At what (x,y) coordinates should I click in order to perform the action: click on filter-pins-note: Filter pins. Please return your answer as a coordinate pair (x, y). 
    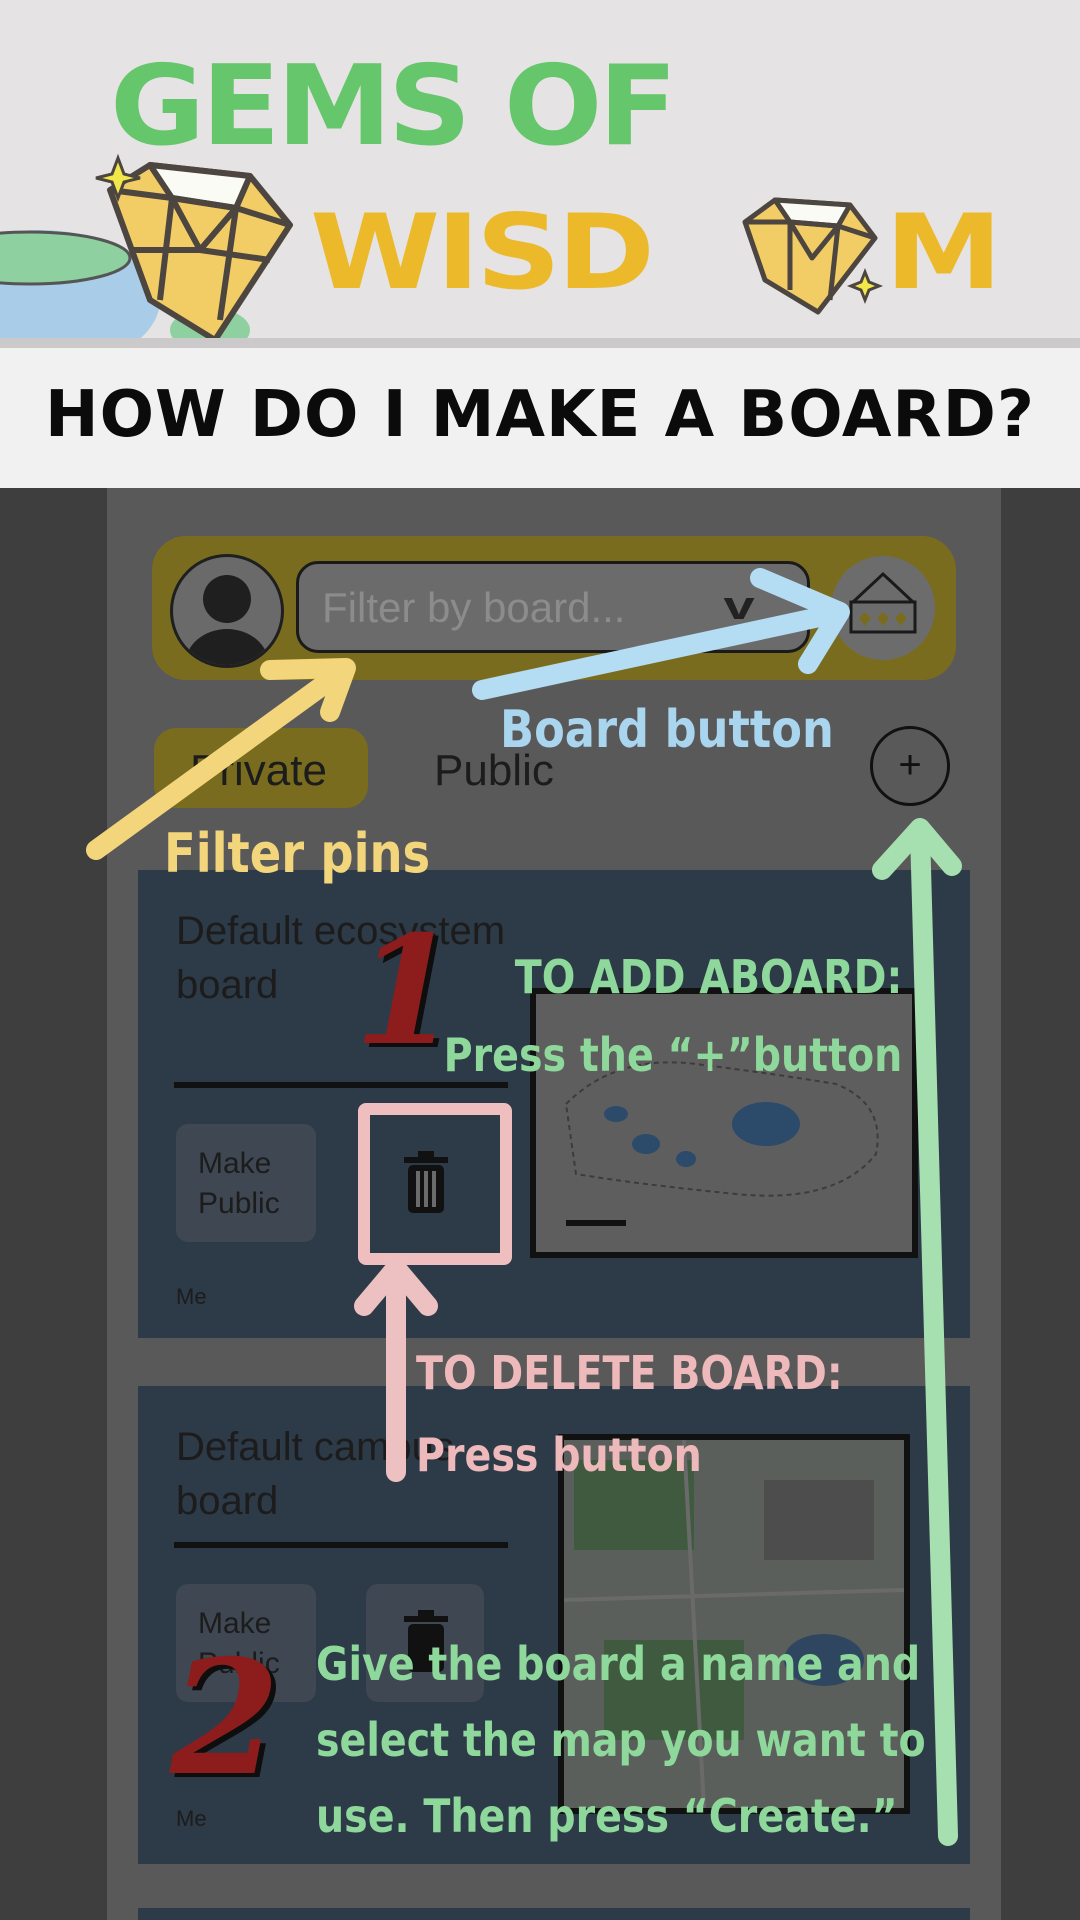
    Looking at the image, I should click on (297, 853).